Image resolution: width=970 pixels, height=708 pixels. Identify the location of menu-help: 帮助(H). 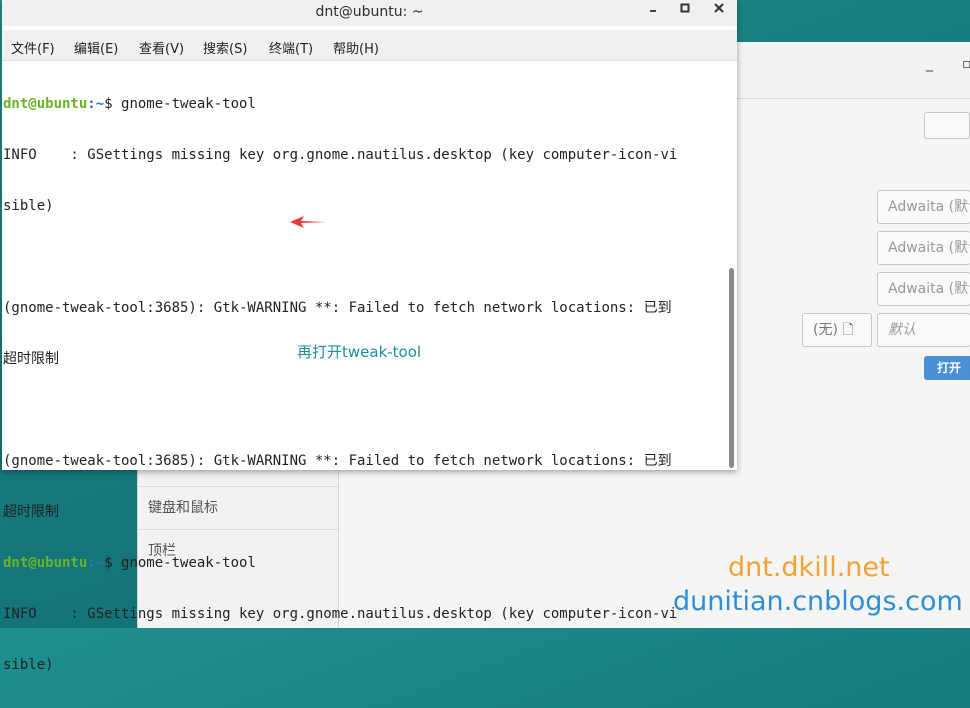
(356, 47).